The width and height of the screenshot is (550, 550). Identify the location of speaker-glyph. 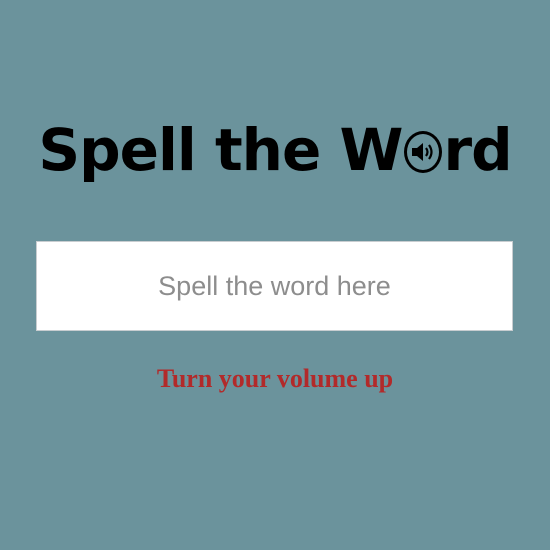
(423, 151).